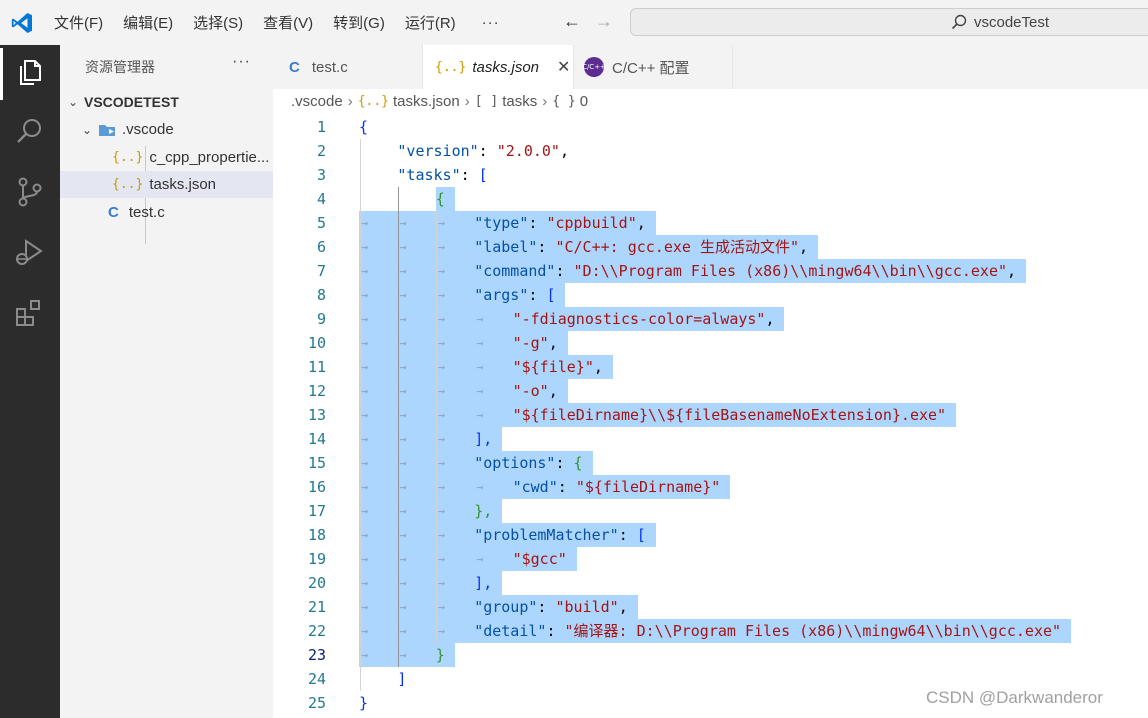 The image size is (1148, 718). What do you see at coordinates (528, 151) in the screenshot?
I see `json-string: "2.0.0"` at bounding box center [528, 151].